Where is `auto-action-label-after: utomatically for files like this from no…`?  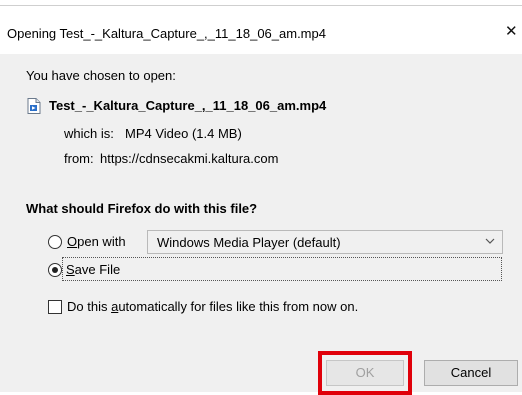 auto-action-label-after: utomatically for files like this from no… is located at coordinates (238, 306).